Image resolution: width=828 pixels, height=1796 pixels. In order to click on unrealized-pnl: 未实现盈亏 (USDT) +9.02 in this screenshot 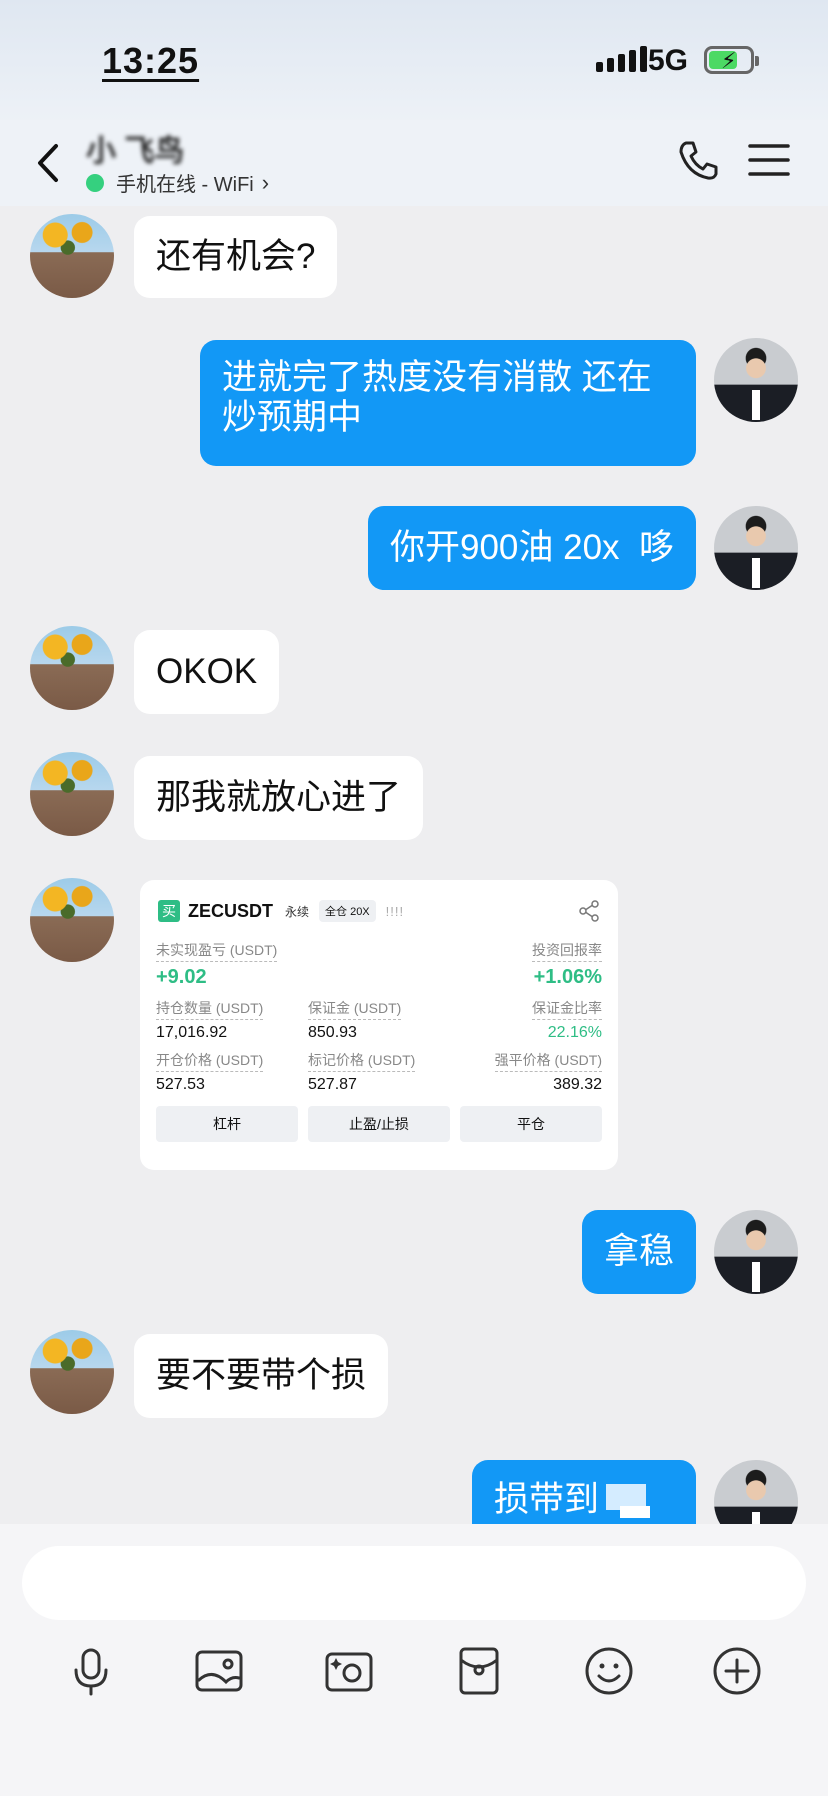, I will do `click(217, 965)`.